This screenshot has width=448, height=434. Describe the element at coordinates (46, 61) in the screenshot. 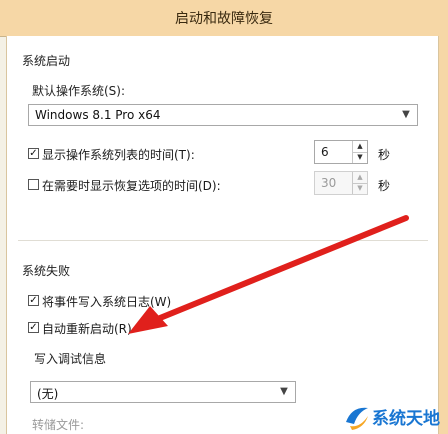

I see `system-startup-group-label: 系统启动` at that location.